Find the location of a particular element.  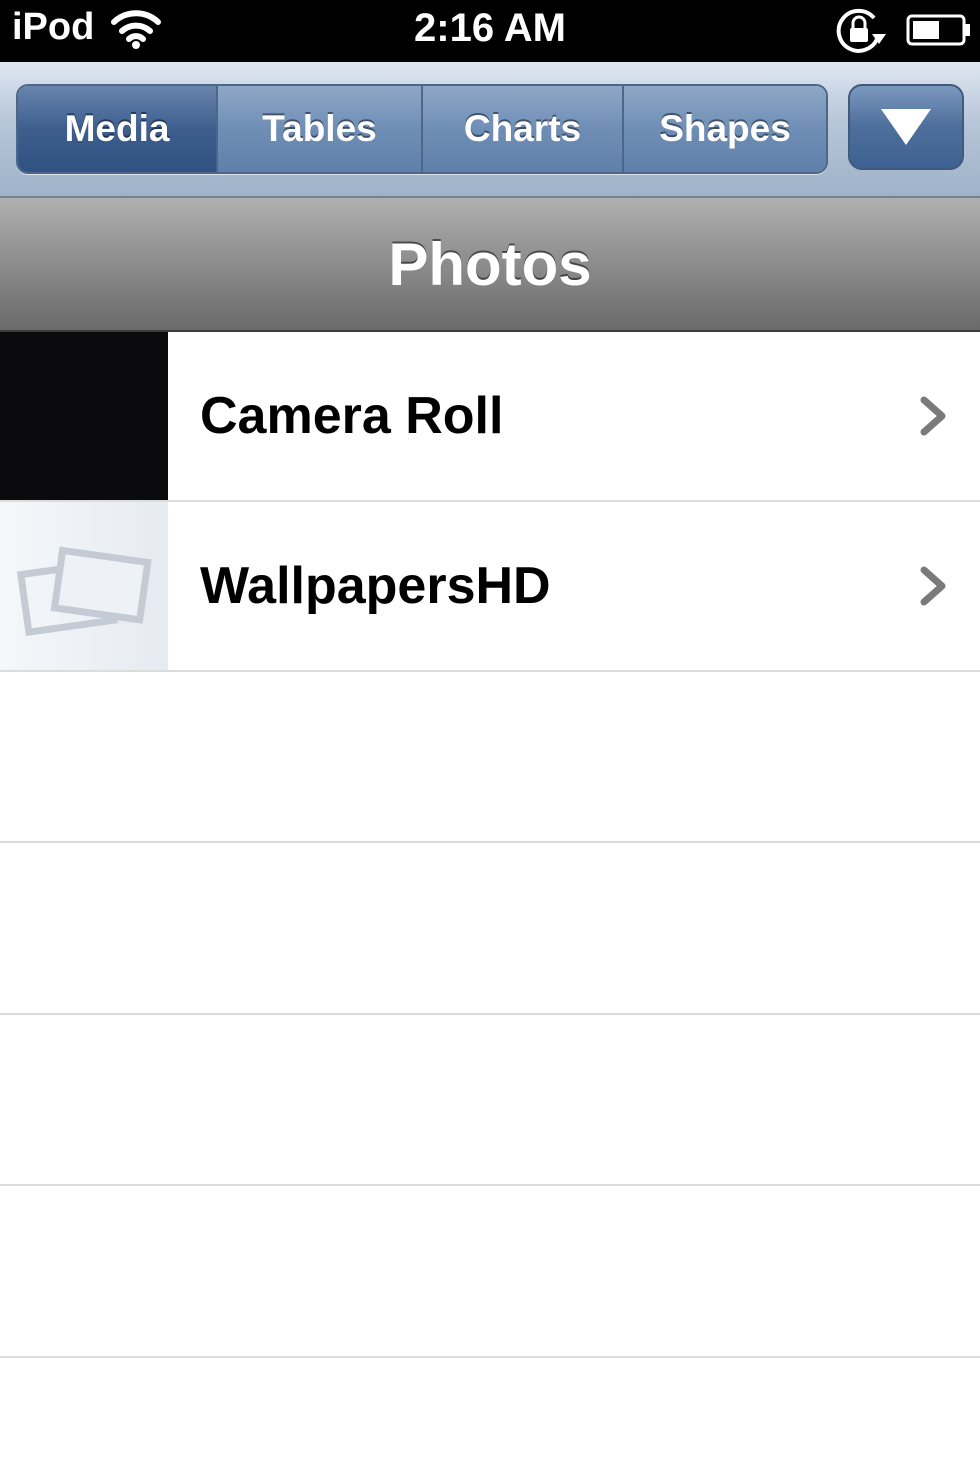

battery-icon is located at coordinates (938, 30).